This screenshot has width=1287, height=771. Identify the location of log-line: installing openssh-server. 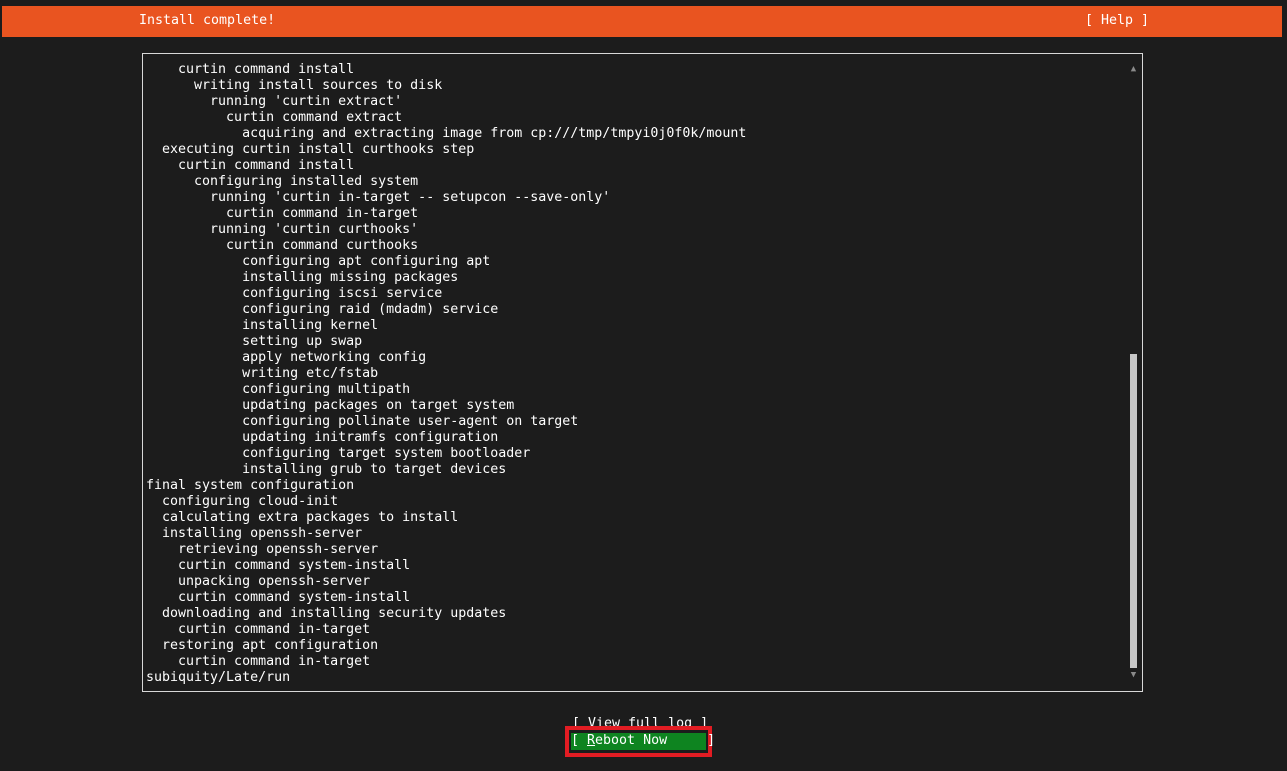
(254, 533).